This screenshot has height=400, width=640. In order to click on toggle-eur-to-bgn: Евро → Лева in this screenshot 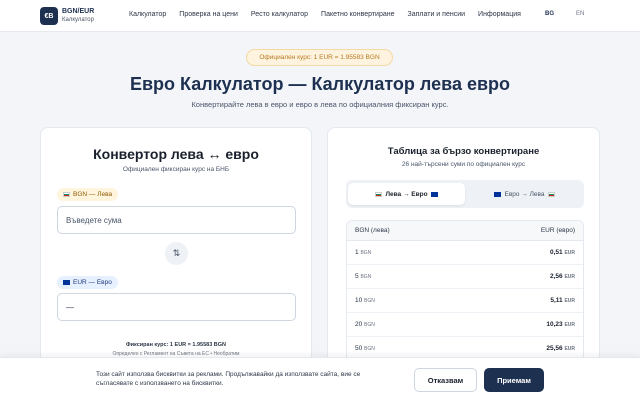, I will do `click(524, 194)`.